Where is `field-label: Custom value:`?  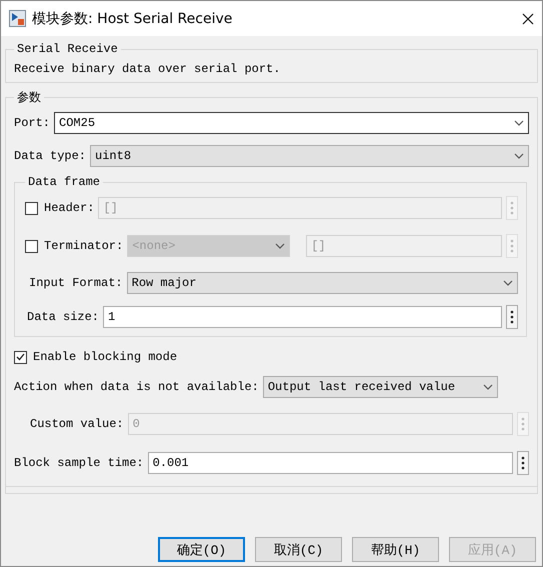 field-label: Custom value: is located at coordinates (77, 424).